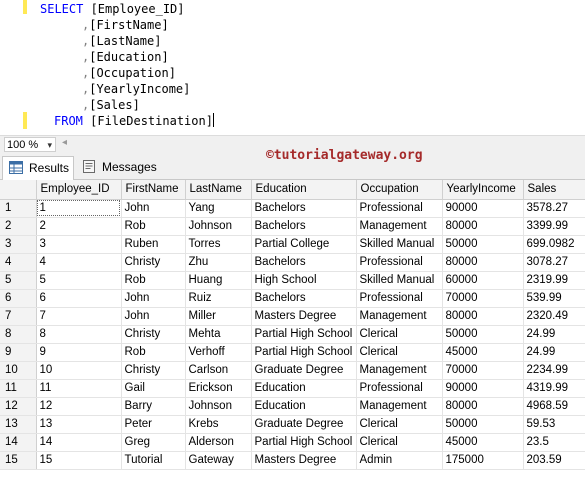  I want to click on cell-sales: 3399.99, so click(554, 226).